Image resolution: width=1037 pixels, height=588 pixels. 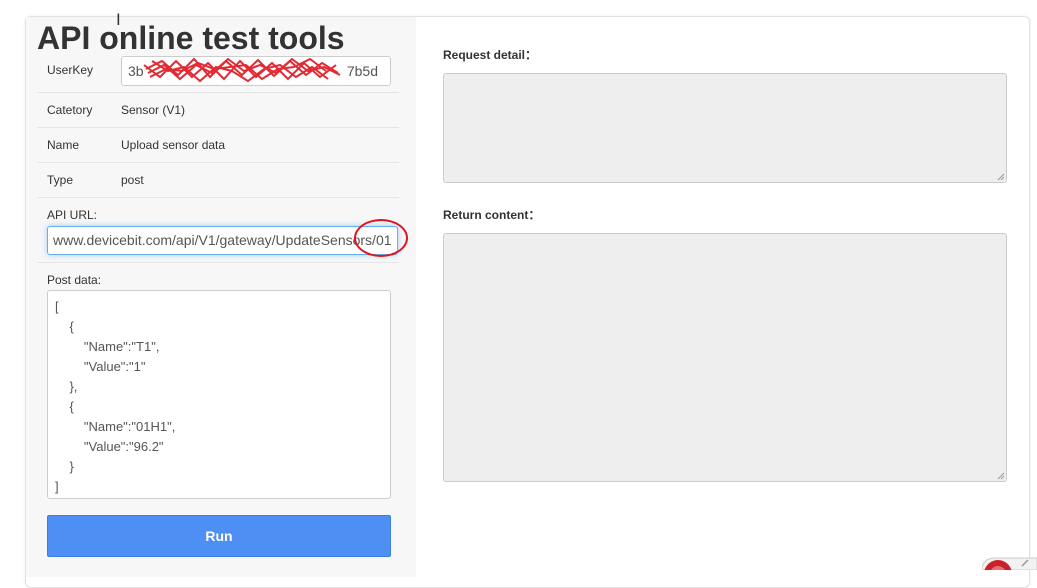 I want to click on redacted-scribble, so click(x=242, y=70).